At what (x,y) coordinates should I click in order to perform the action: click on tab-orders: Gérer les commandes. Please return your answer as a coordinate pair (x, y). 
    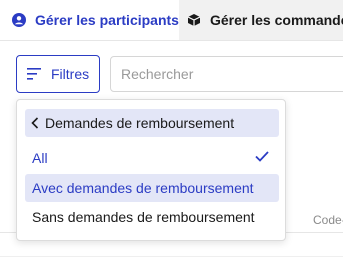
    Looking at the image, I should click on (261, 20).